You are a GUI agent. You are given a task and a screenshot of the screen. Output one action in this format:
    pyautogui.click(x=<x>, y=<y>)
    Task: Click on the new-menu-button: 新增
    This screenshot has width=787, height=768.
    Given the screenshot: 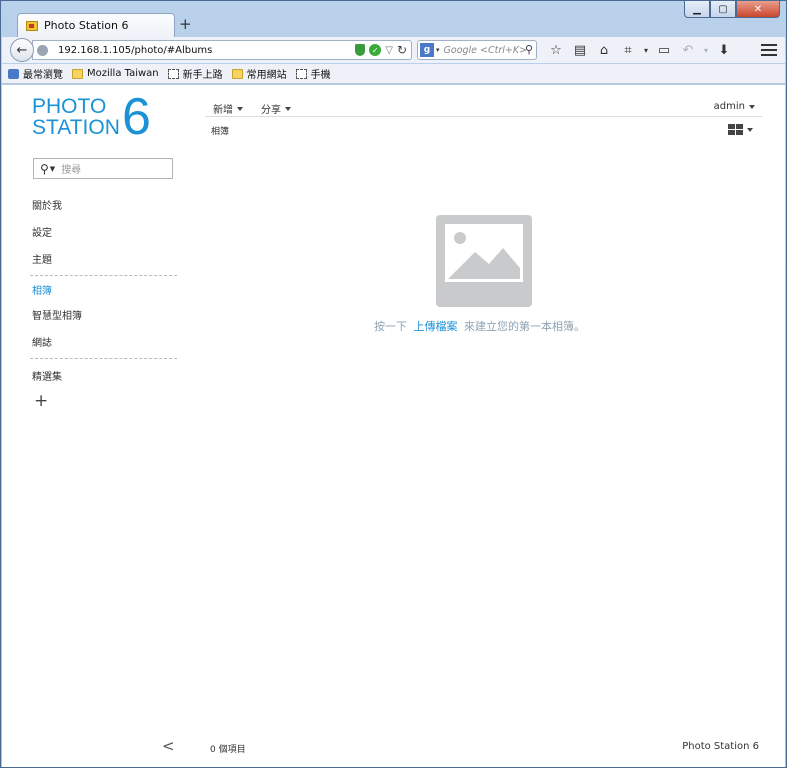 What is the action you would take?
    pyautogui.click(x=228, y=108)
    